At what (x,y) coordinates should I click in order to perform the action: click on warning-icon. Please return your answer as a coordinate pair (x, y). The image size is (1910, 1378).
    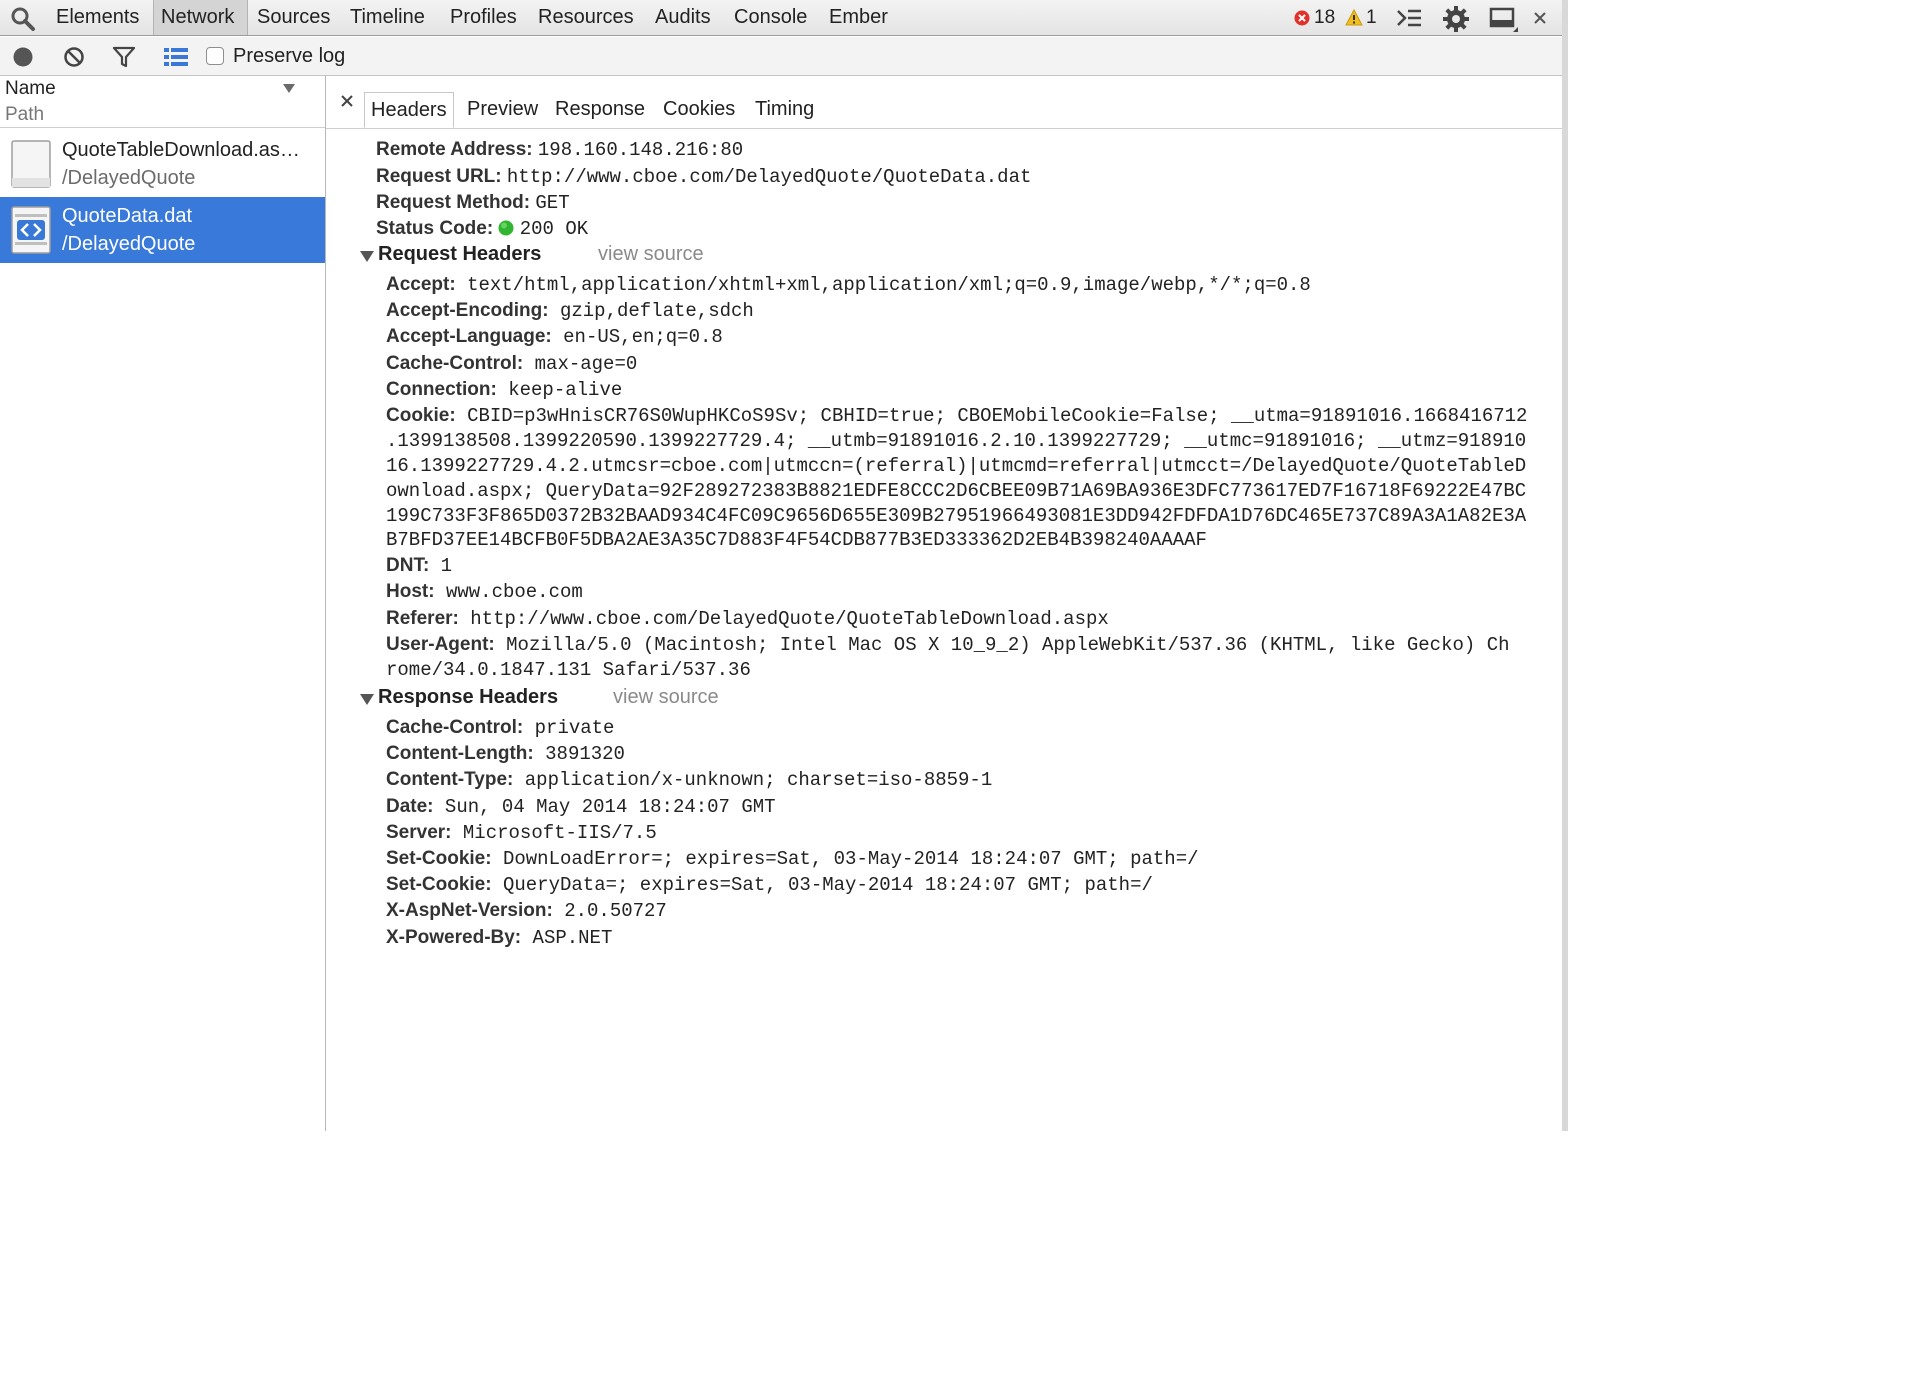
    Looking at the image, I should click on (1354, 17).